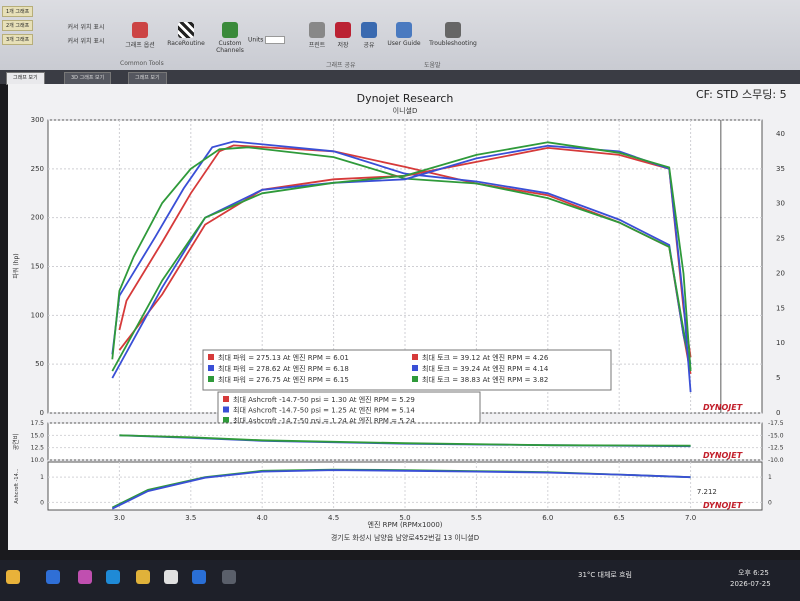  Describe the element at coordinates (13, 577) in the screenshot. I see `widgets-icon` at that location.